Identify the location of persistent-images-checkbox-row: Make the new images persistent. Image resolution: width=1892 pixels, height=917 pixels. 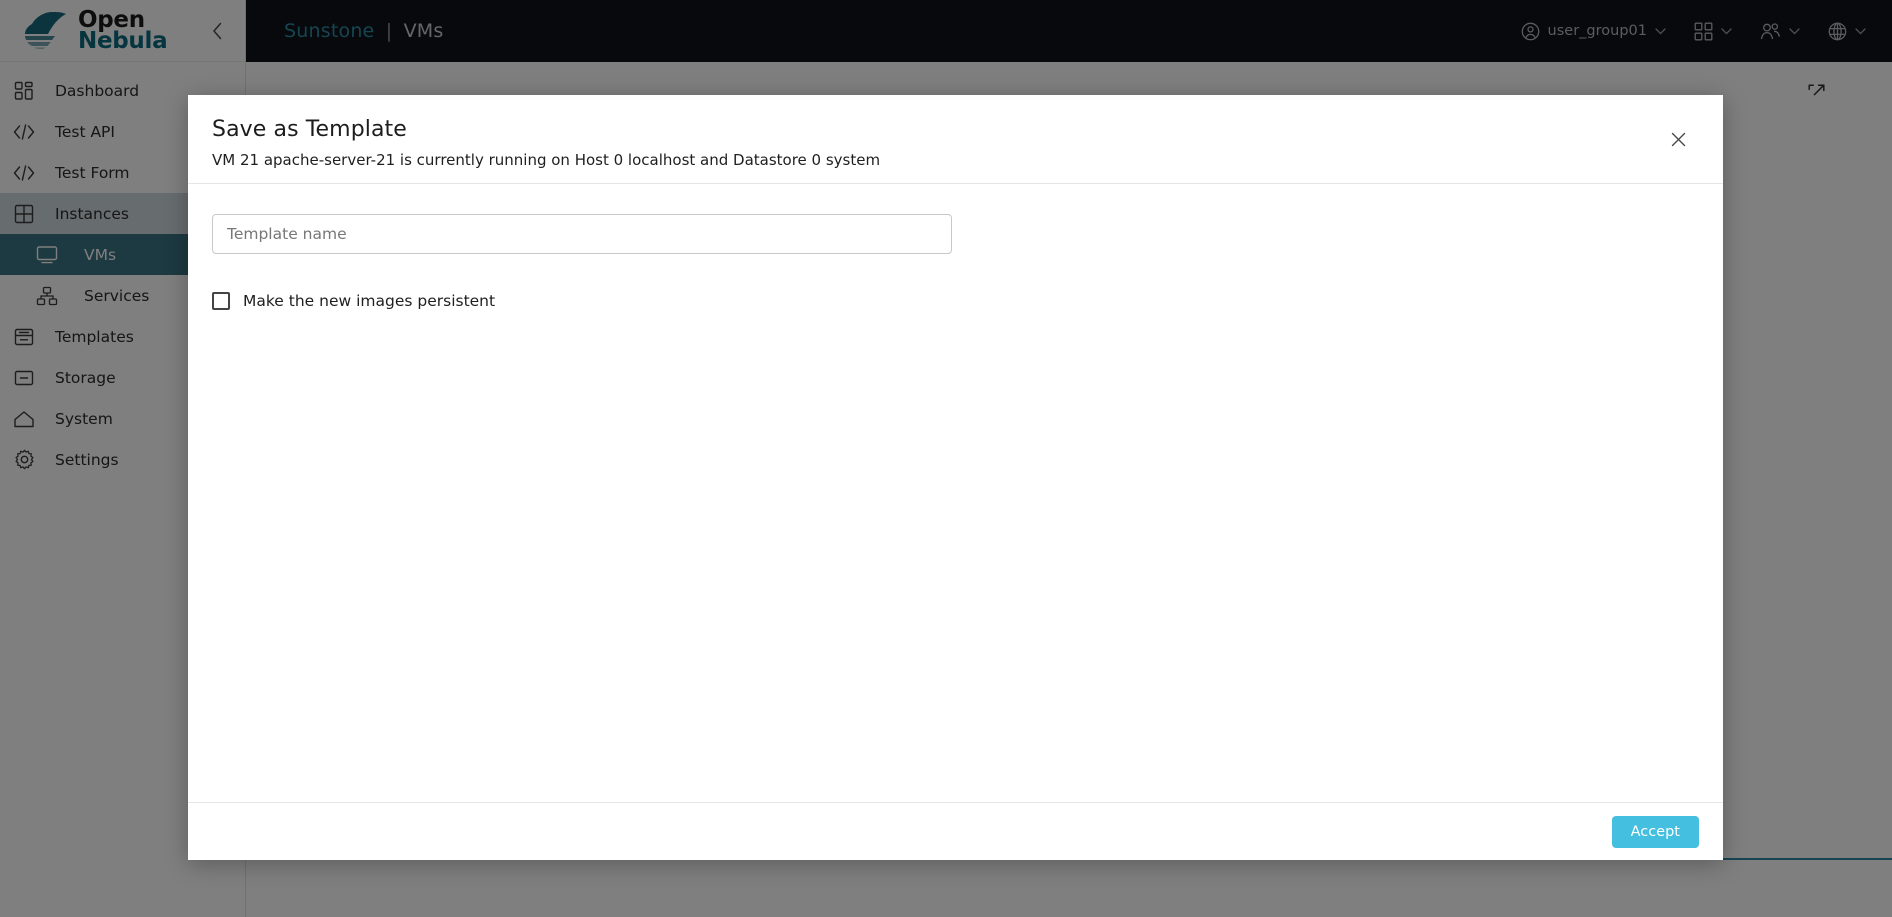
(353, 301).